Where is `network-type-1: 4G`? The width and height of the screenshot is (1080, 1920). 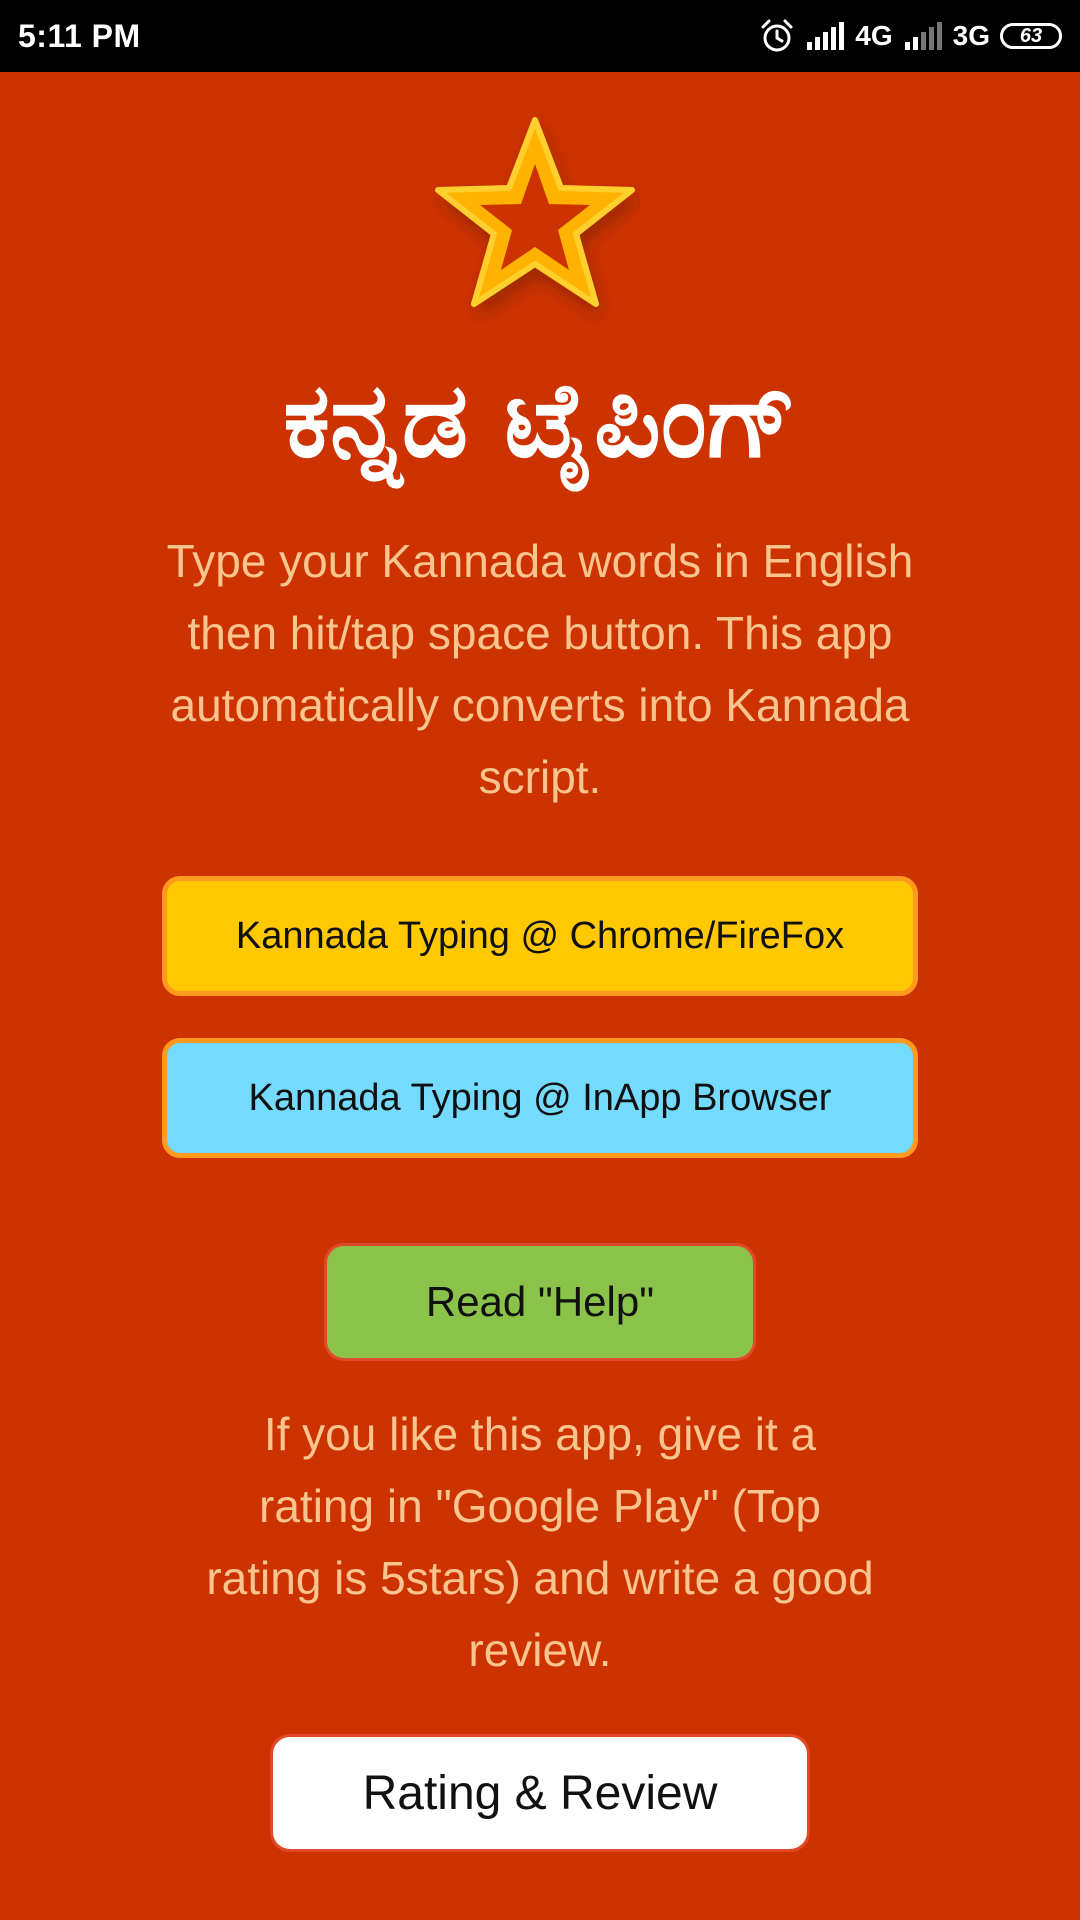 network-type-1: 4G is located at coordinates (874, 35).